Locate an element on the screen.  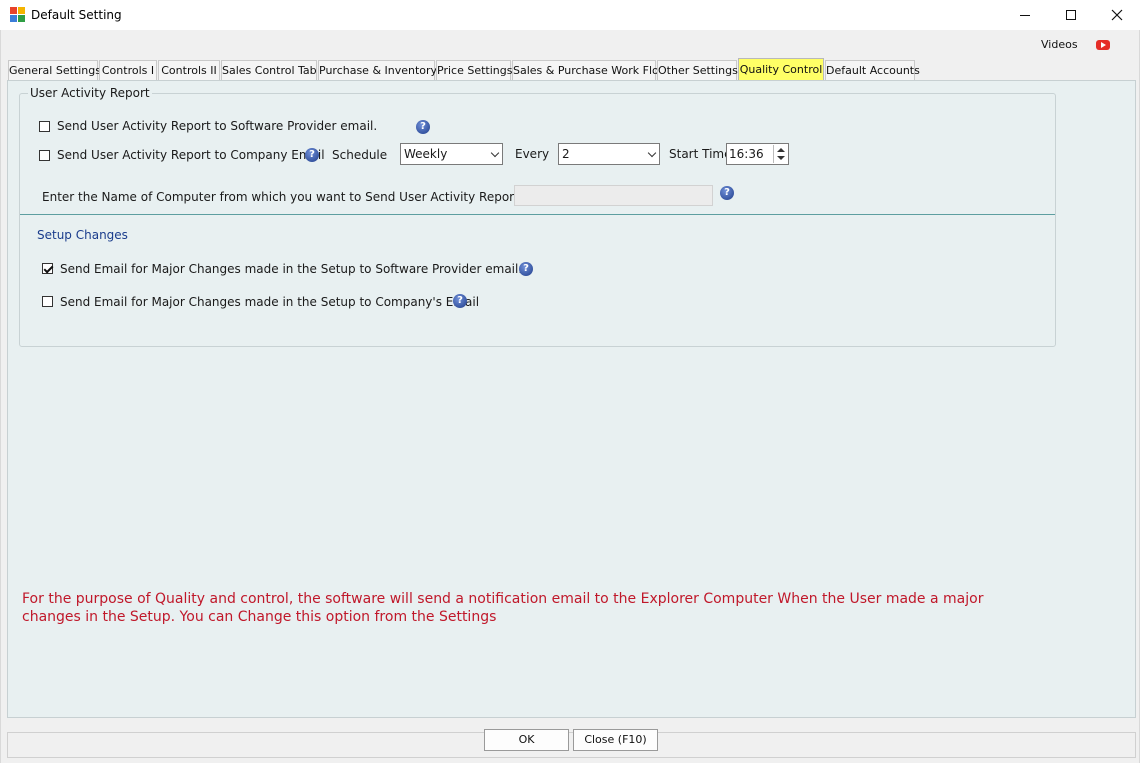
setup-changes-title: Setup Changes is located at coordinates (82, 235).